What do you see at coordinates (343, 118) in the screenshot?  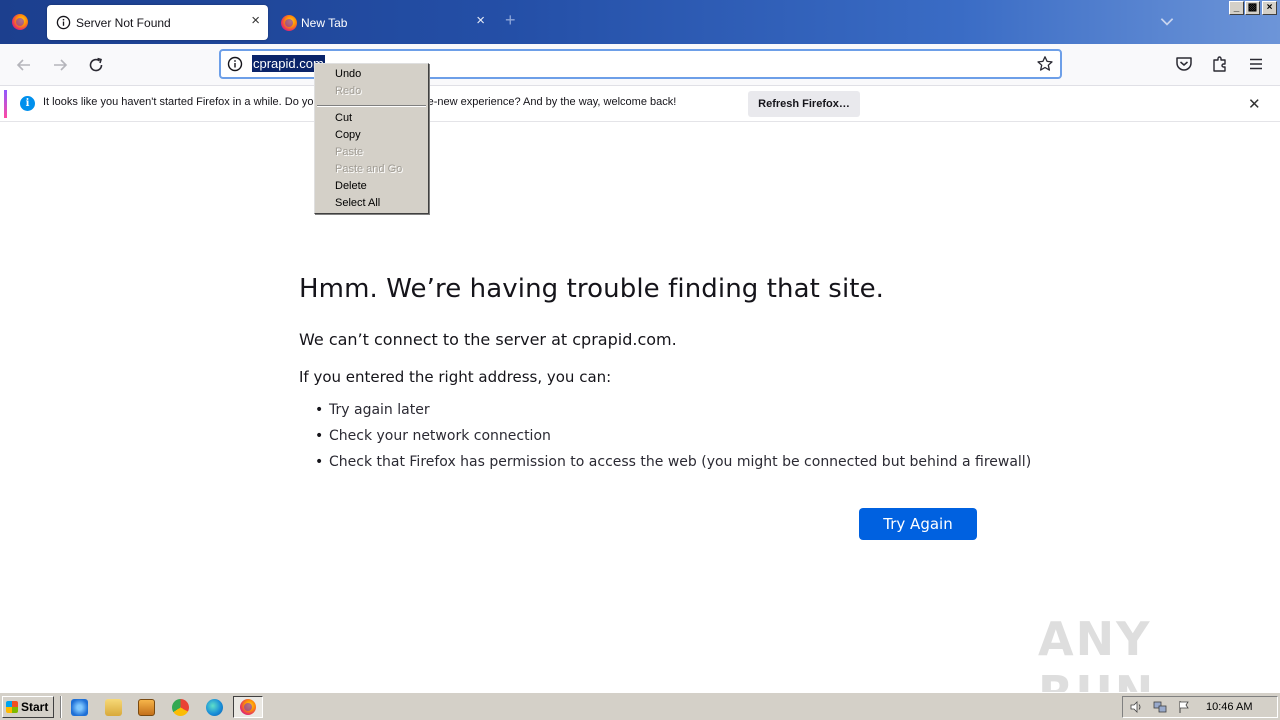 I see `menu-item-cut: Cut` at bounding box center [343, 118].